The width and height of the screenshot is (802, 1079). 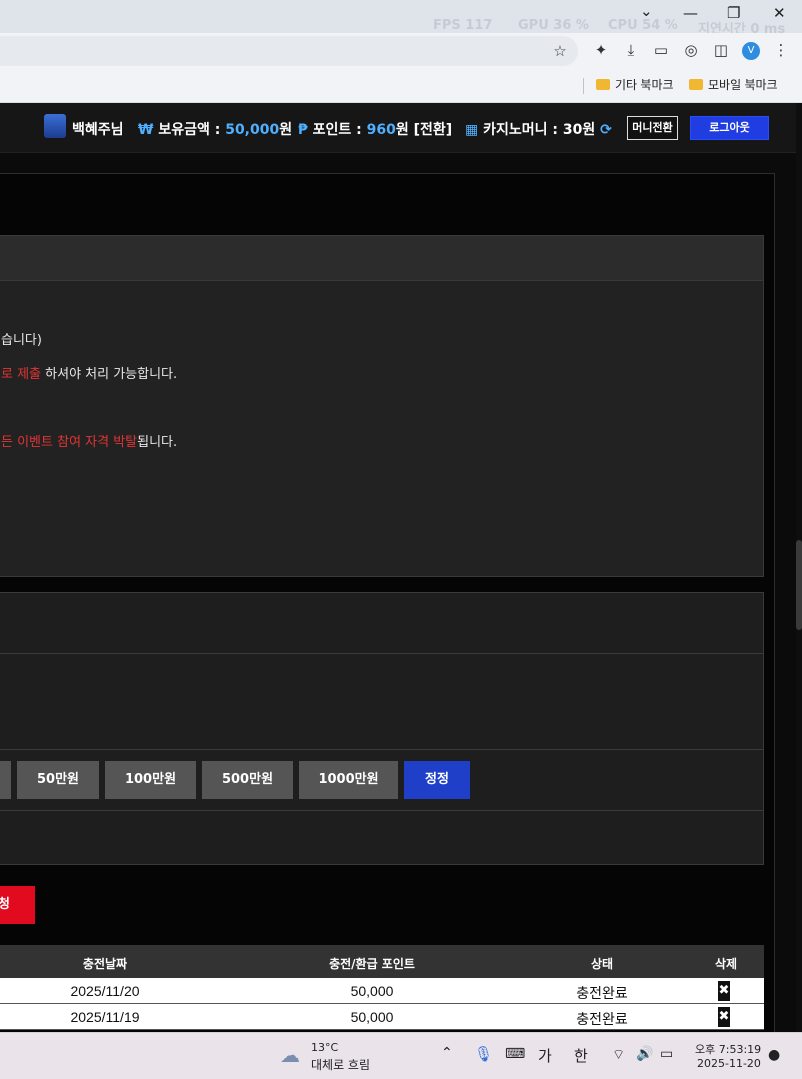 I want to click on table-row: 2025/11/20 50,000 충전완료 ✖, so click(x=382, y=991).